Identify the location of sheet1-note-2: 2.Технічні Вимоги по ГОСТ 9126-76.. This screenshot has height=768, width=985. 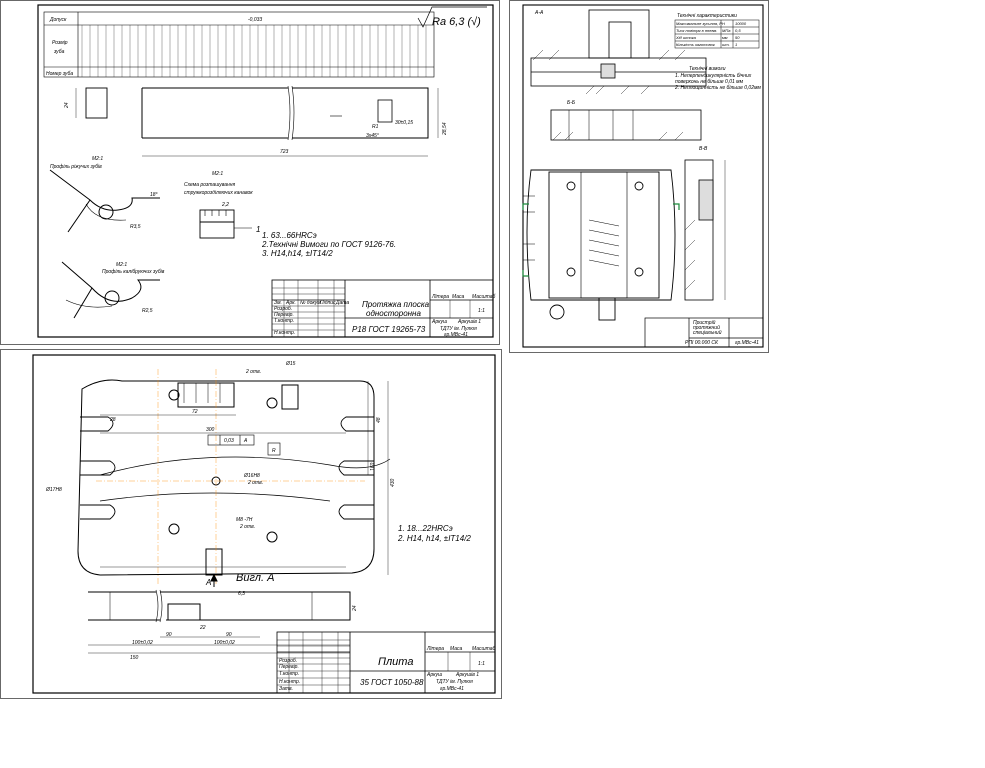
(328, 244).